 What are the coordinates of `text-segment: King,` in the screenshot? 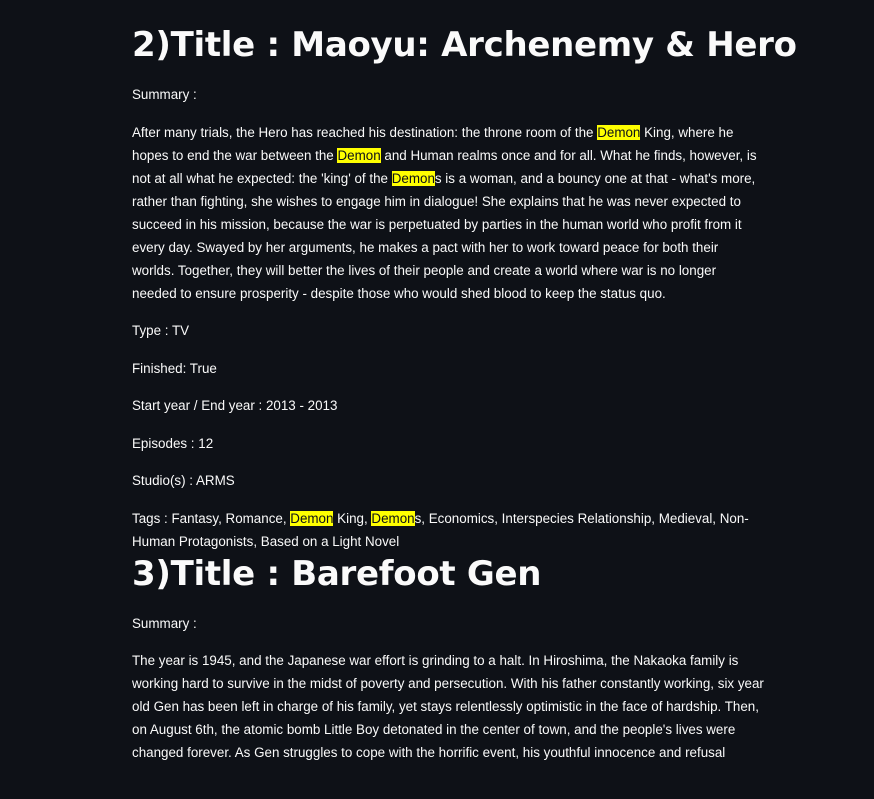 It's located at (352, 518).